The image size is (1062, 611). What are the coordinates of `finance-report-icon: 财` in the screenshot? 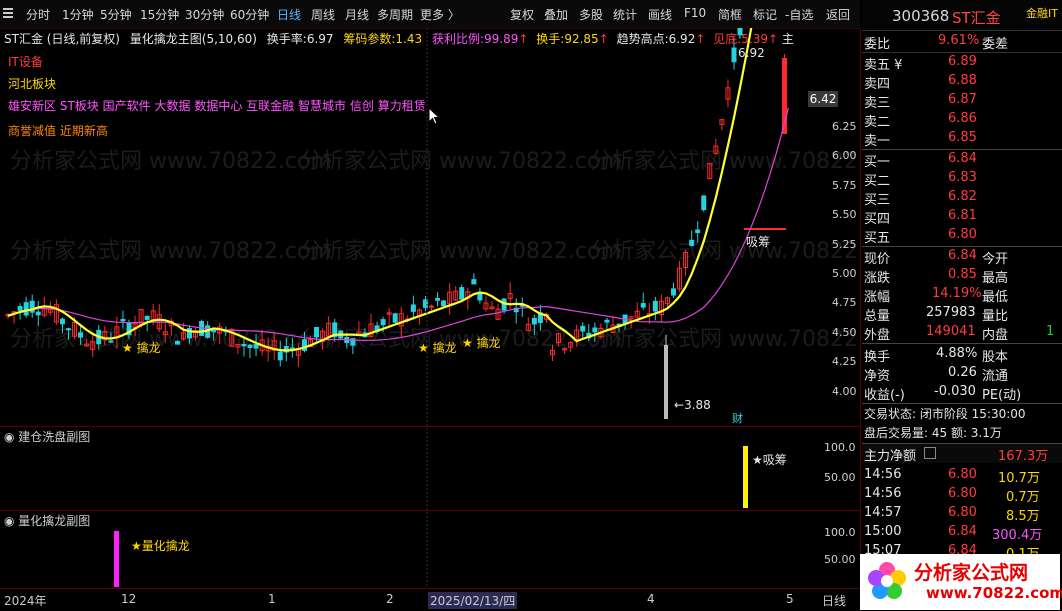 It's located at (737, 418).